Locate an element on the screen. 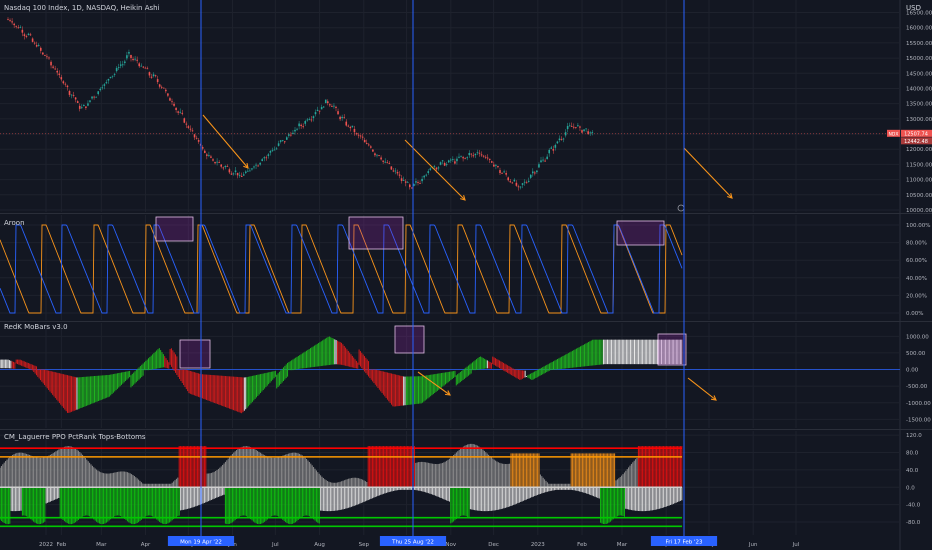 The height and width of the screenshot is (550, 932). x-tick-label: Sep is located at coordinates (364, 545).